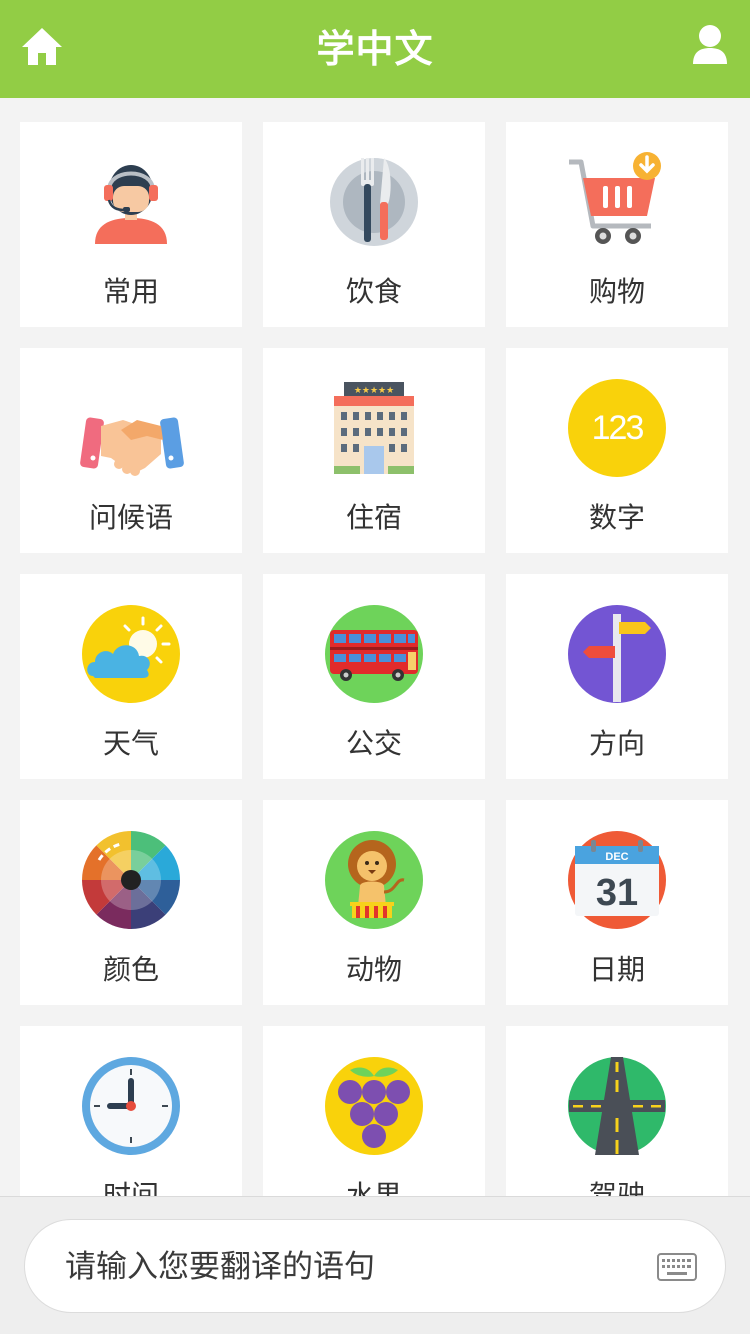 Image resolution: width=750 pixels, height=1334 pixels. I want to click on category-label: 公交, so click(373, 743).